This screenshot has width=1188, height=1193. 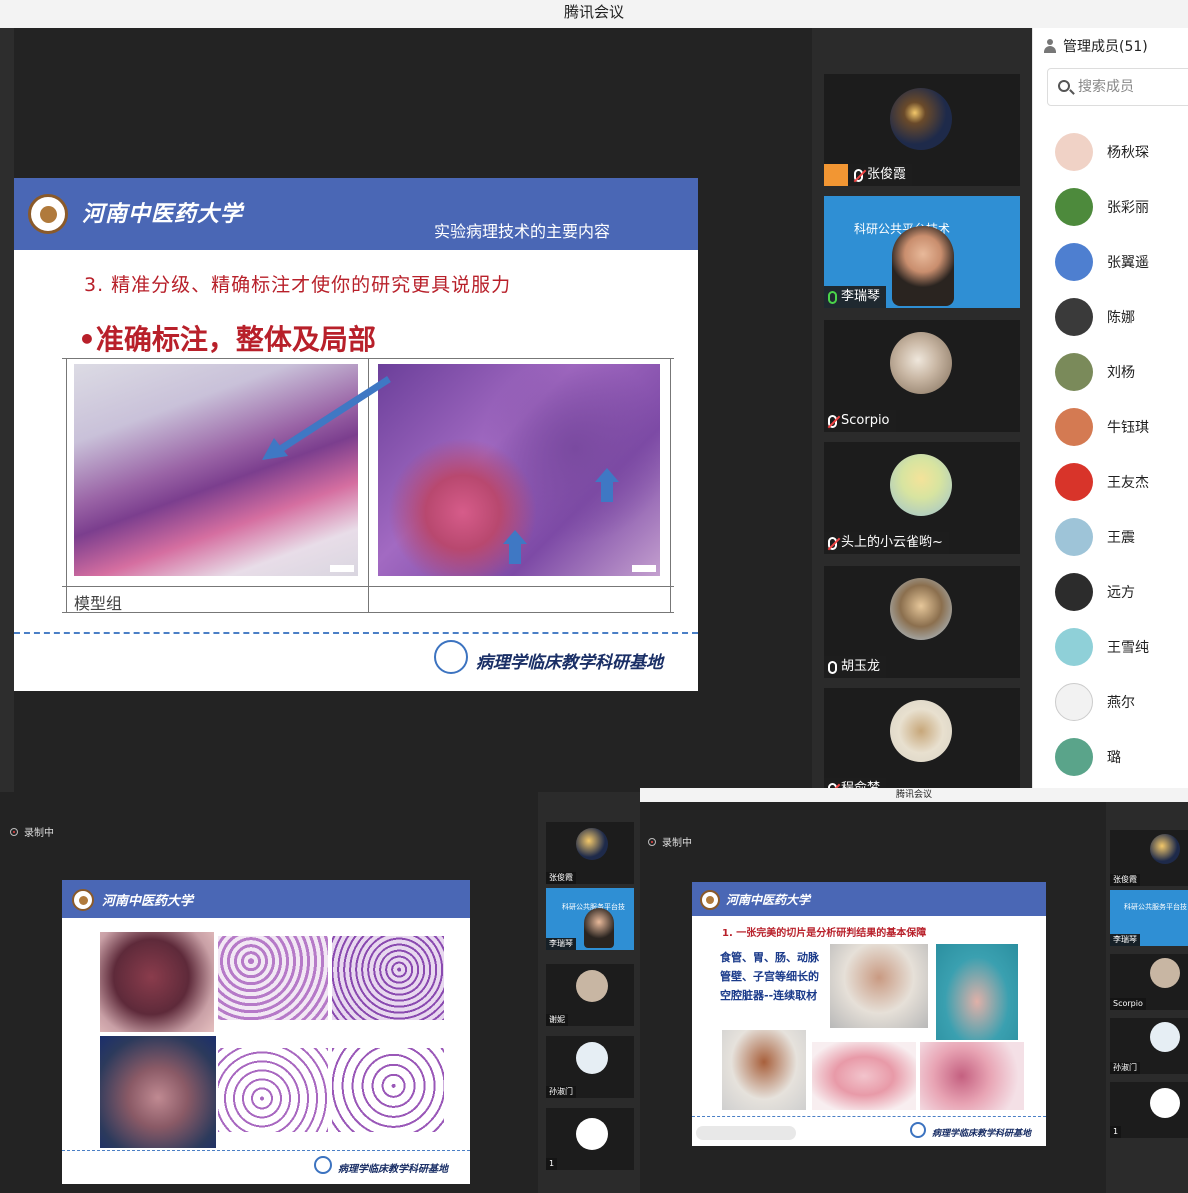 I want to click on participant-name: Scorpio, so click(x=865, y=420).